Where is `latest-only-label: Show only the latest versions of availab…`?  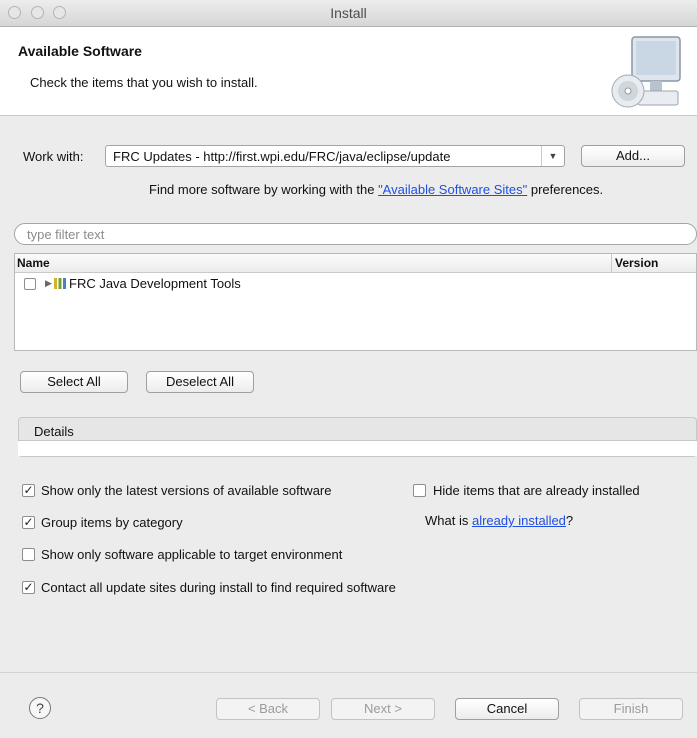
latest-only-label: Show only the latest versions of availab… is located at coordinates (186, 490).